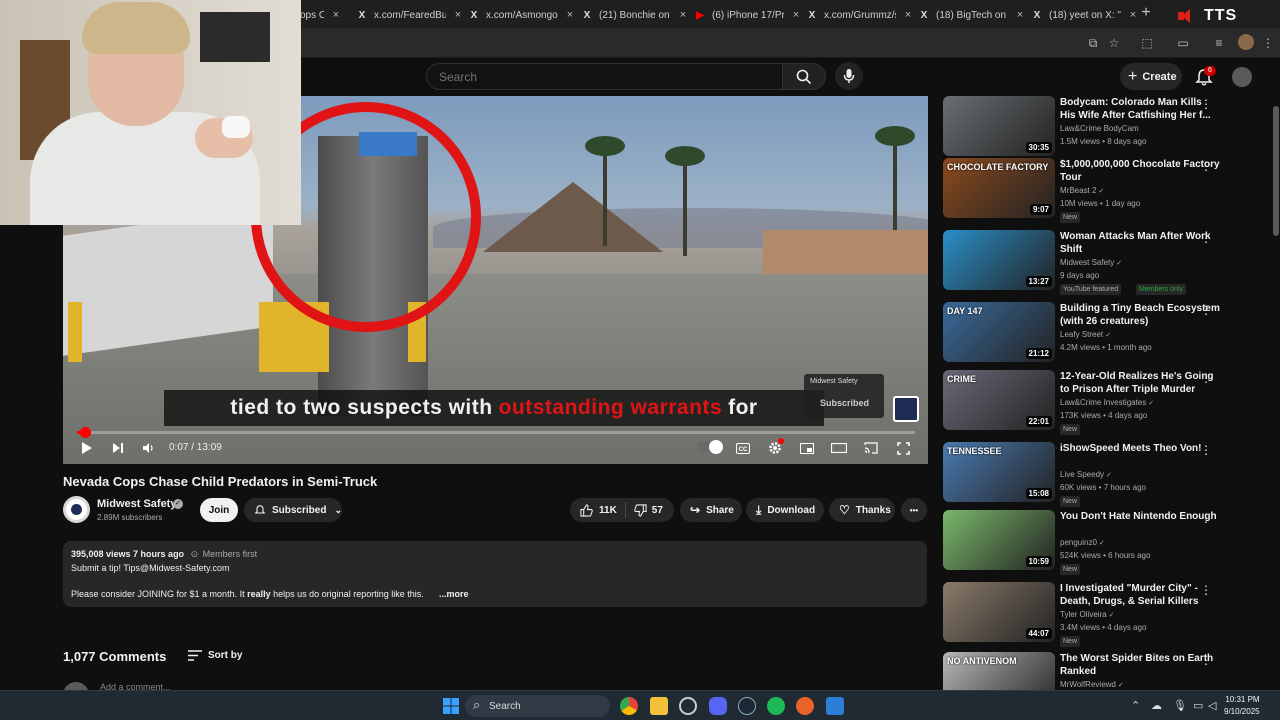 This screenshot has width=1280, height=720. What do you see at coordinates (659, 706) in the screenshot?
I see `file-explorer-icon` at bounding box center [659, 706].